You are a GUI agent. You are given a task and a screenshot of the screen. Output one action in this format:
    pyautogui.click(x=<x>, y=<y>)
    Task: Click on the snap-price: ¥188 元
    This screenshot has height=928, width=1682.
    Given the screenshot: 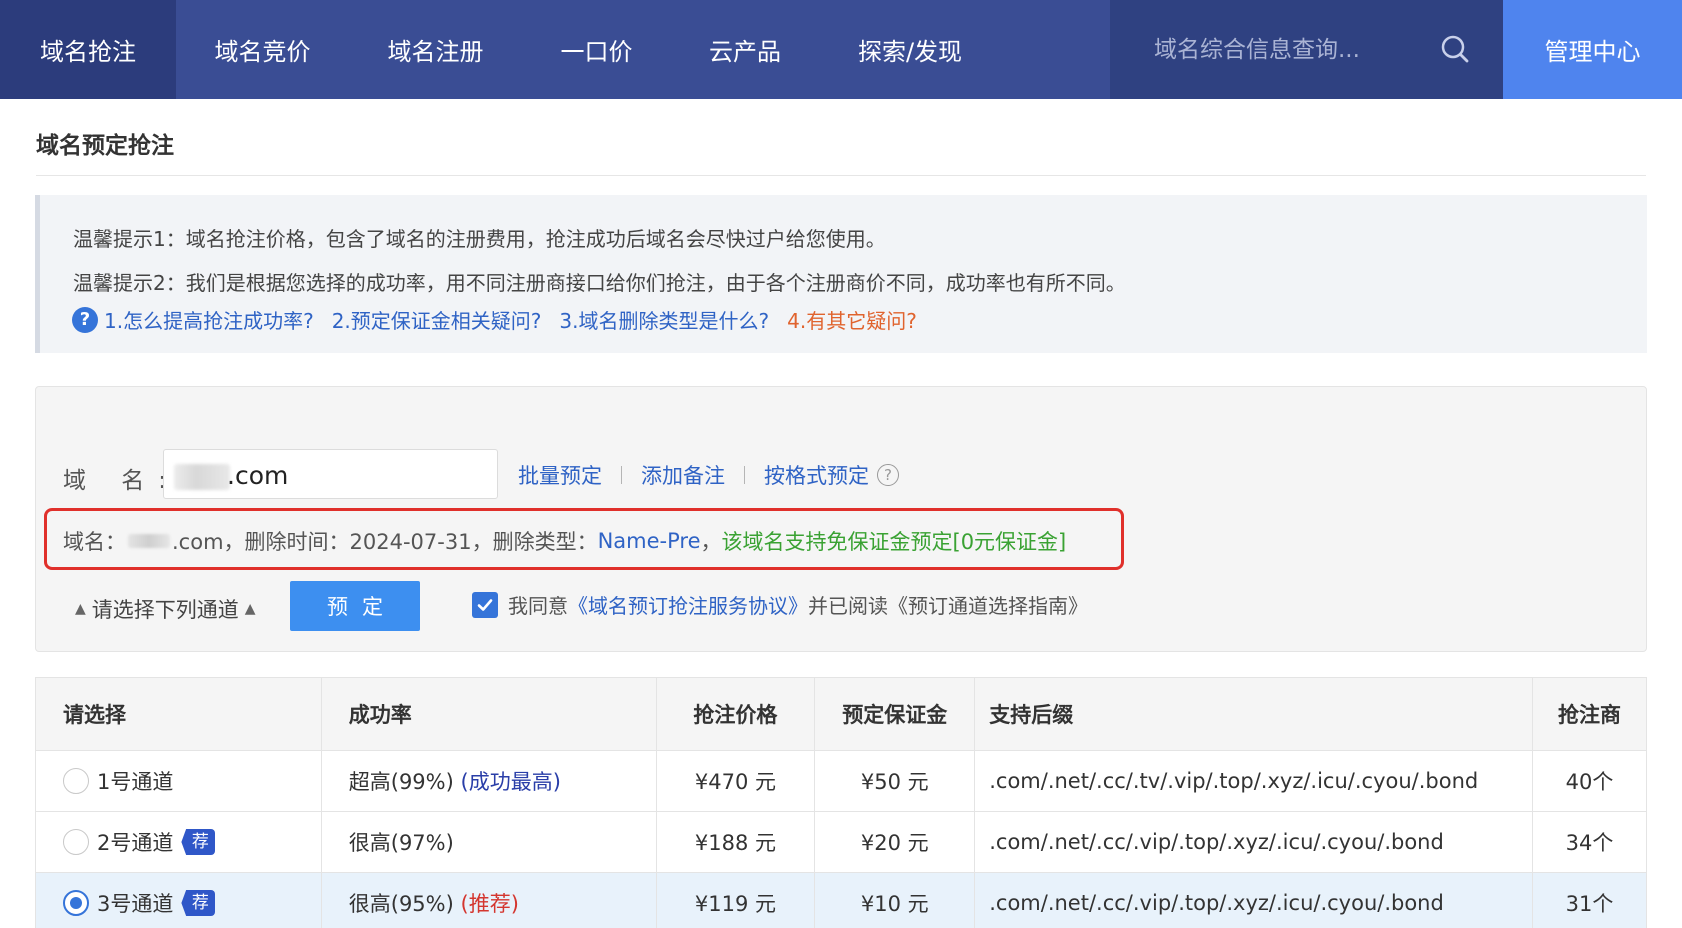 What is the action you would take?
    pyautogui.click(x=735, y=842)
    